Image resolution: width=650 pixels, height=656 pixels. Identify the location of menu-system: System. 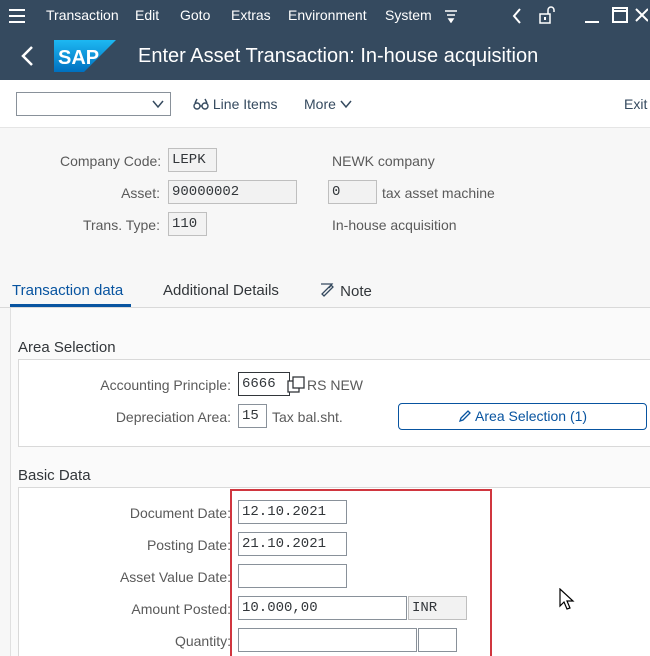
(408, 15).